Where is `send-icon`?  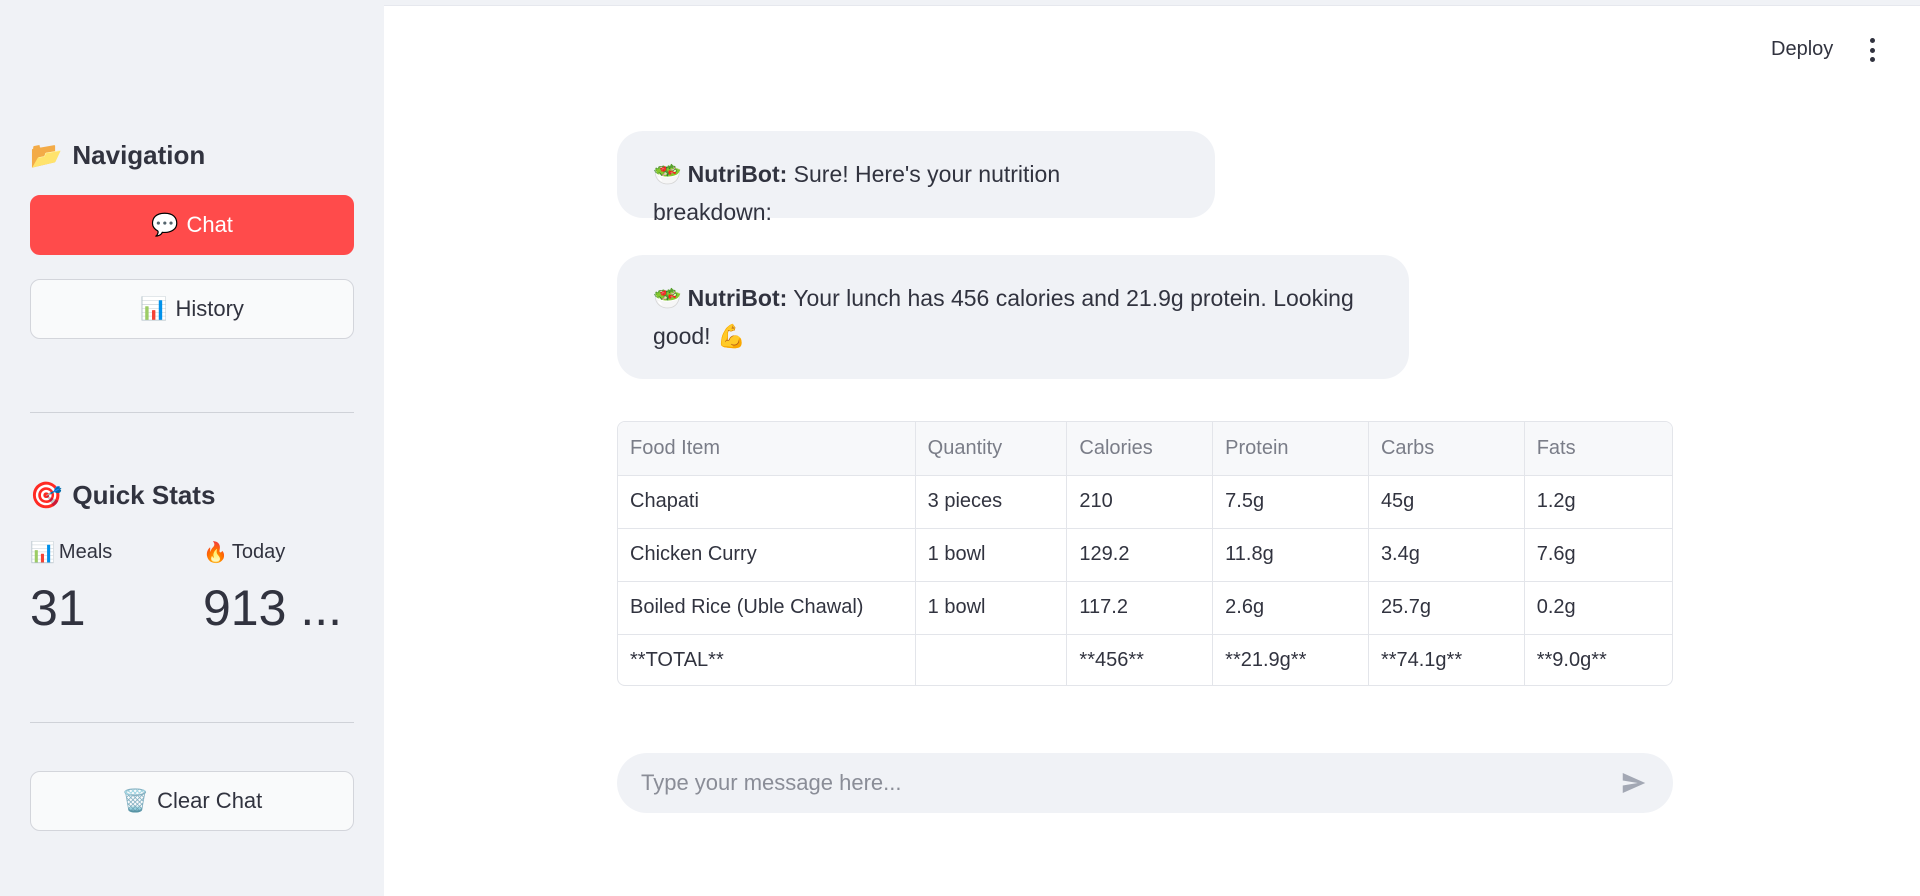
send-icon is located at coordinates (1634, 783).